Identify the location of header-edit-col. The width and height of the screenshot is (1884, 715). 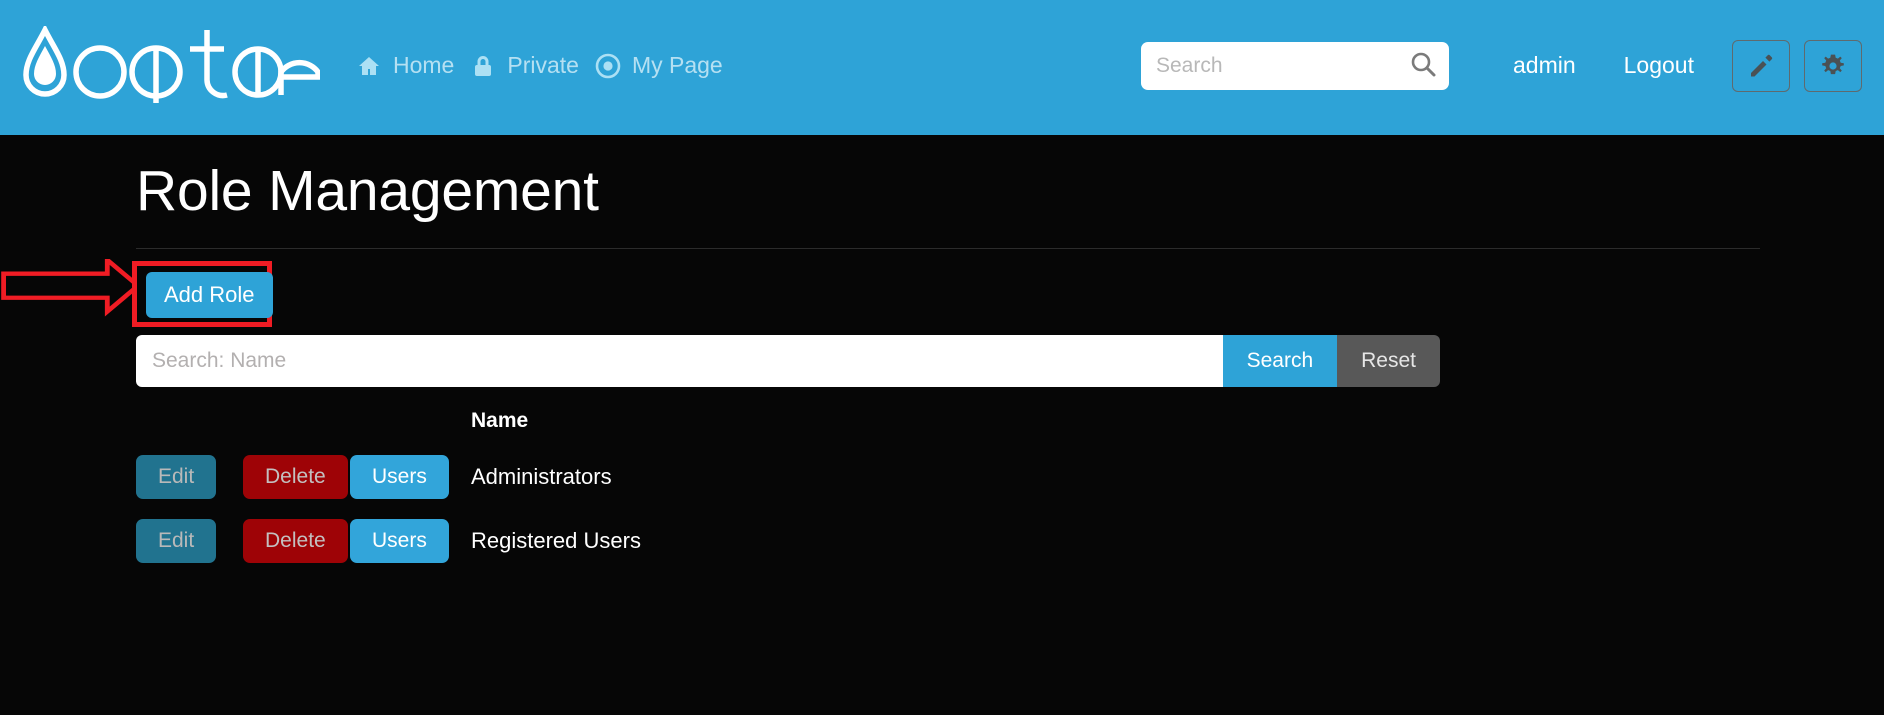
(189, 427).